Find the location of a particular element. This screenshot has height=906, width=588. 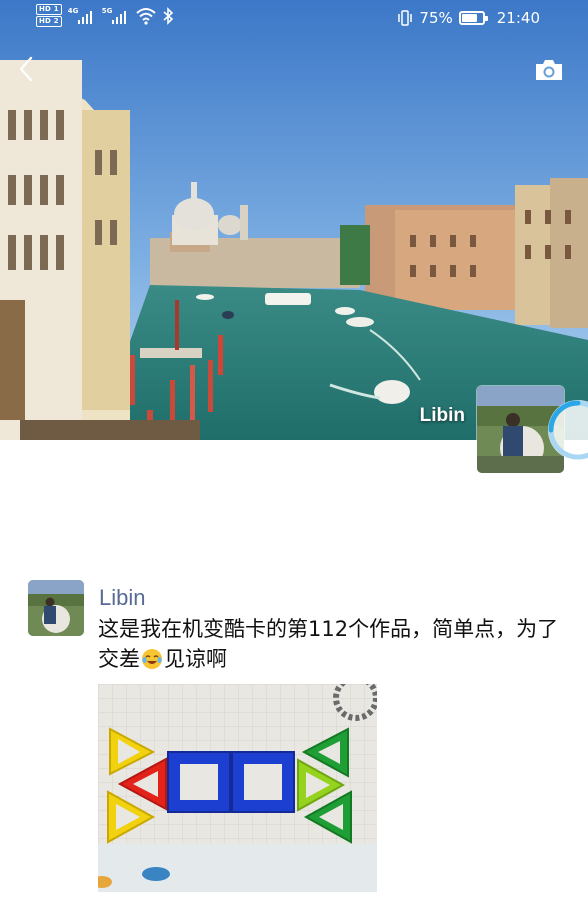

signal-icon: 4G is located at coordinates (82, 15).